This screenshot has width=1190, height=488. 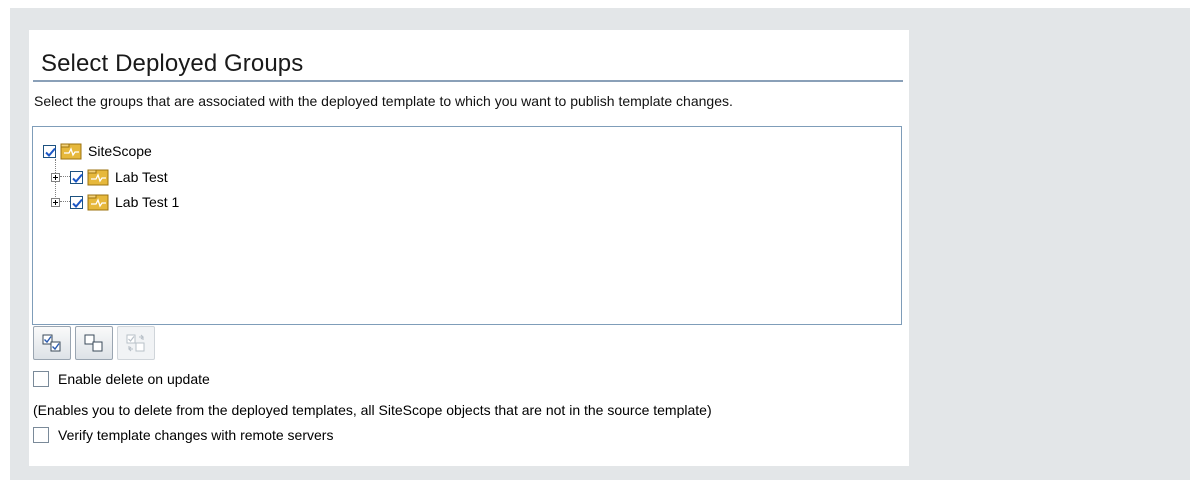 I want to click on title-underline, so click(x=468, y=81).